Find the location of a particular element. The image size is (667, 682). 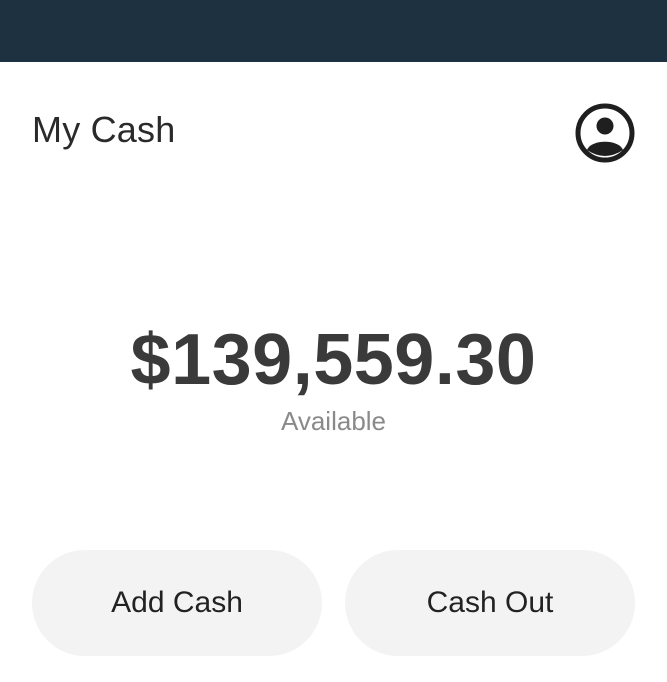

balance-label: Available is located at coordinates (333, 421).